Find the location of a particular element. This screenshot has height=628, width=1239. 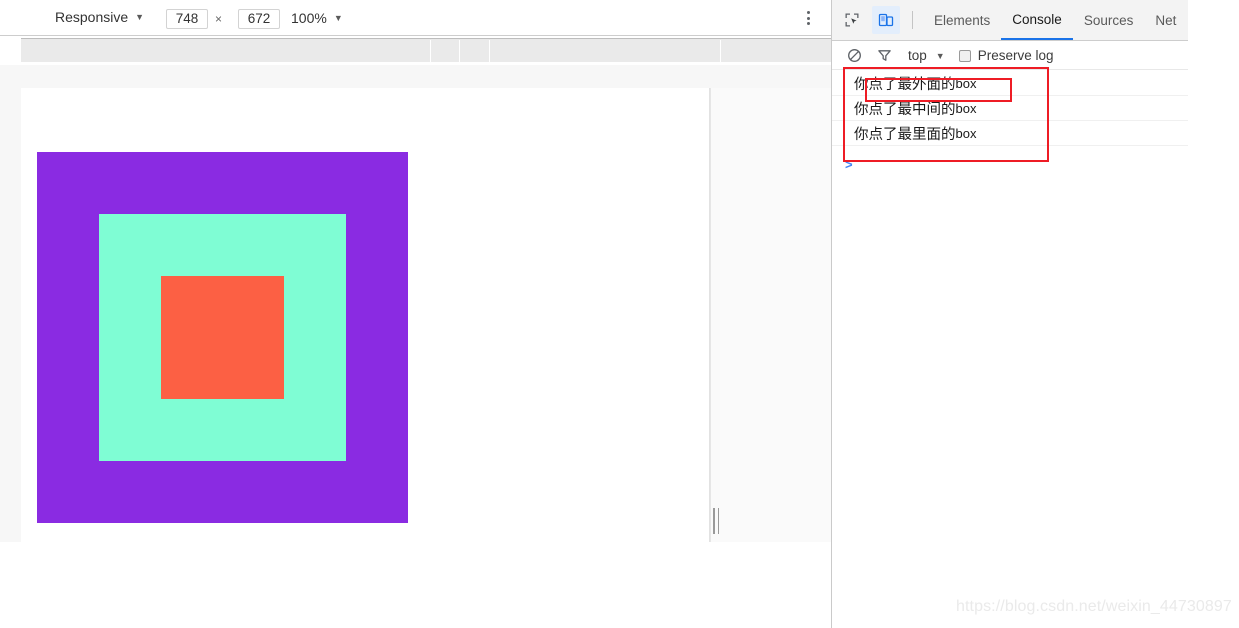

console-context-selector: top is located at coordinates (917, 55).